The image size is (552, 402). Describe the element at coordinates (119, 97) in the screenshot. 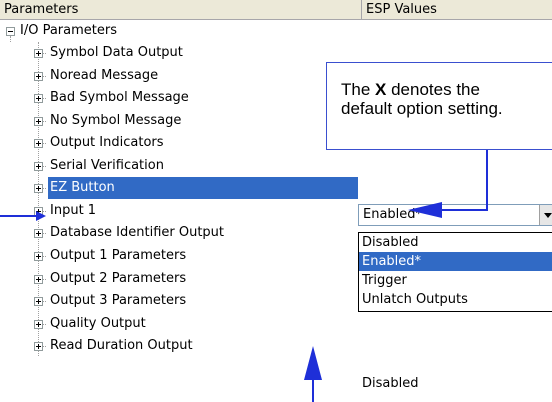

I see `tree-item-label: Bad Symbol Message` at that location.